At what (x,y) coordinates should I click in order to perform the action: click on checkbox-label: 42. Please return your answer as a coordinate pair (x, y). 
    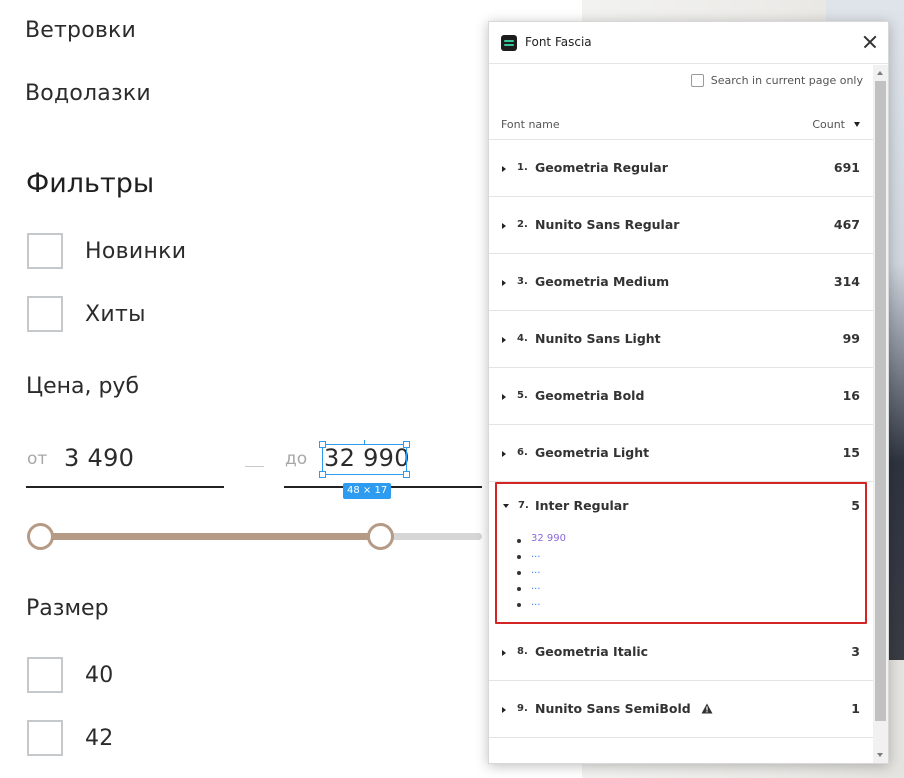
    Looking at the image, I should click on (99, 738).